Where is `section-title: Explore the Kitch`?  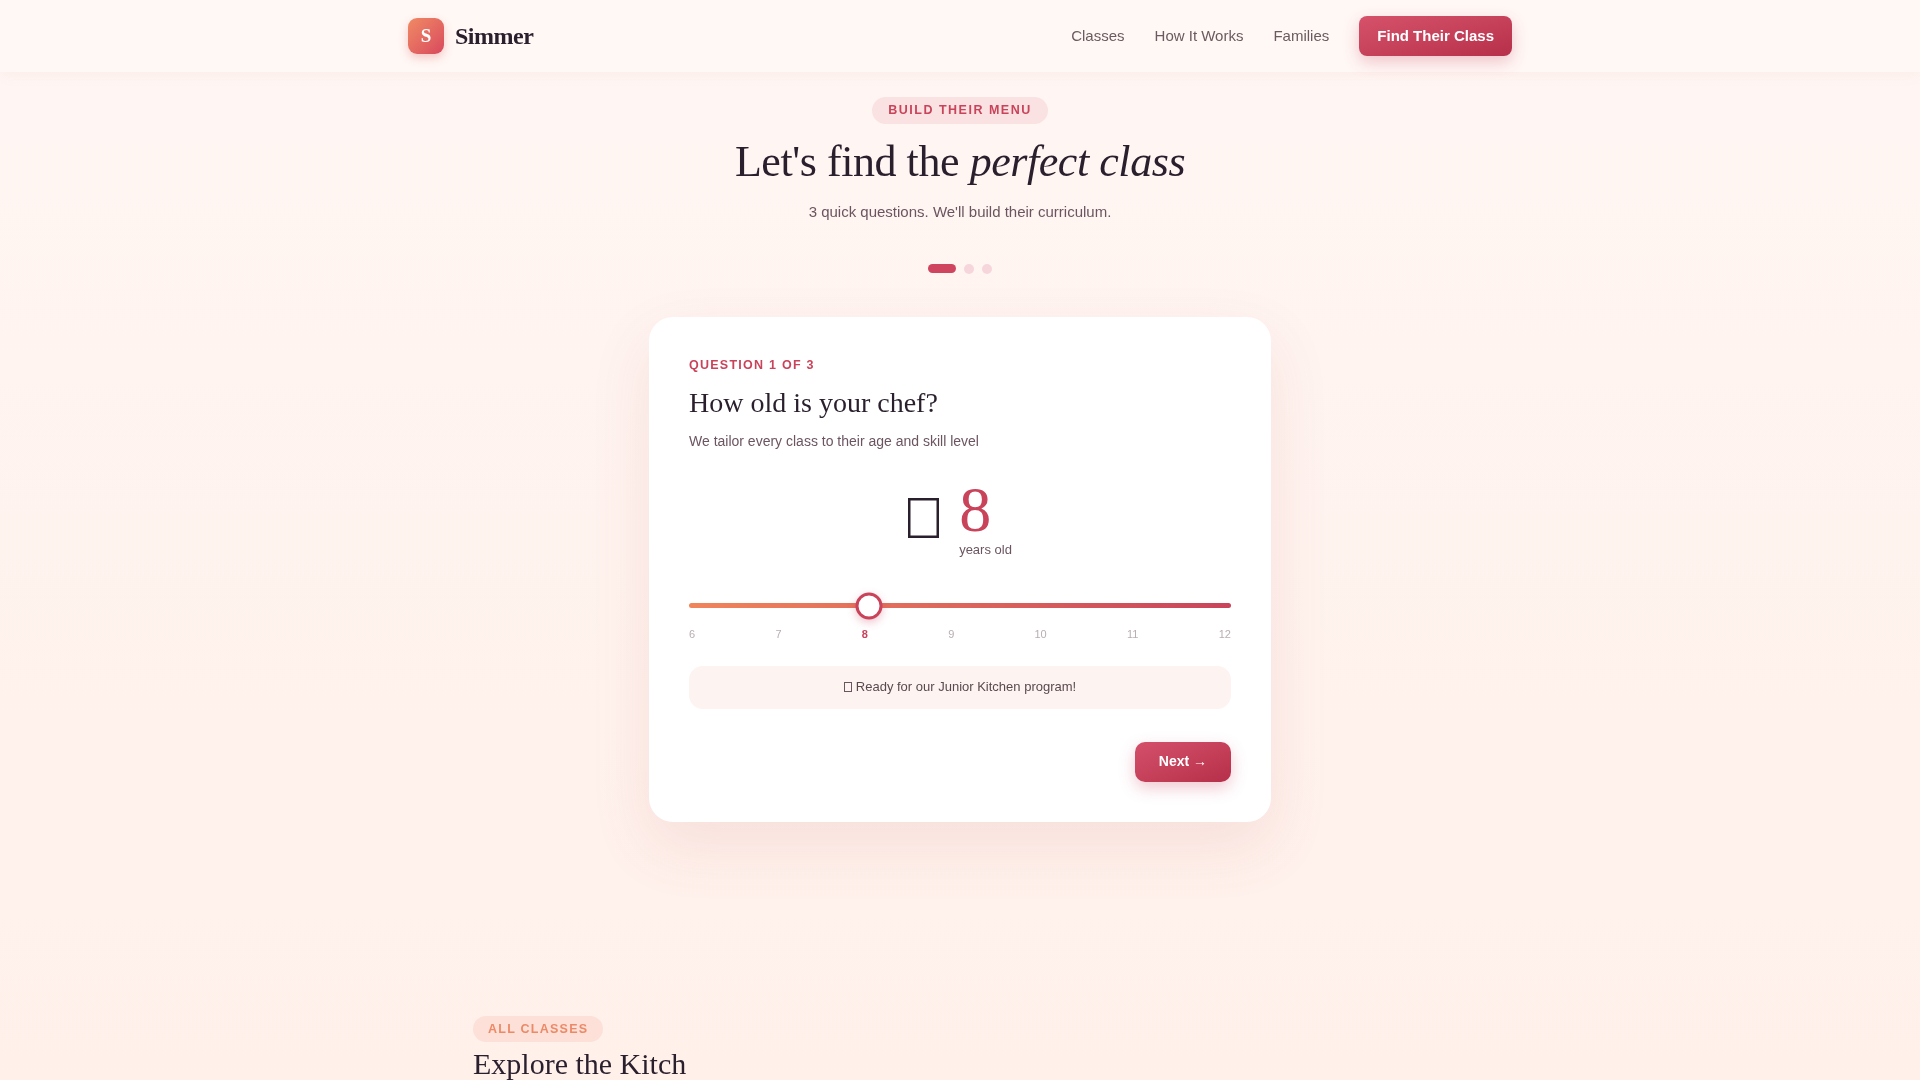 section-title: Explore the Kitch is located at coordinates (580, 1062).